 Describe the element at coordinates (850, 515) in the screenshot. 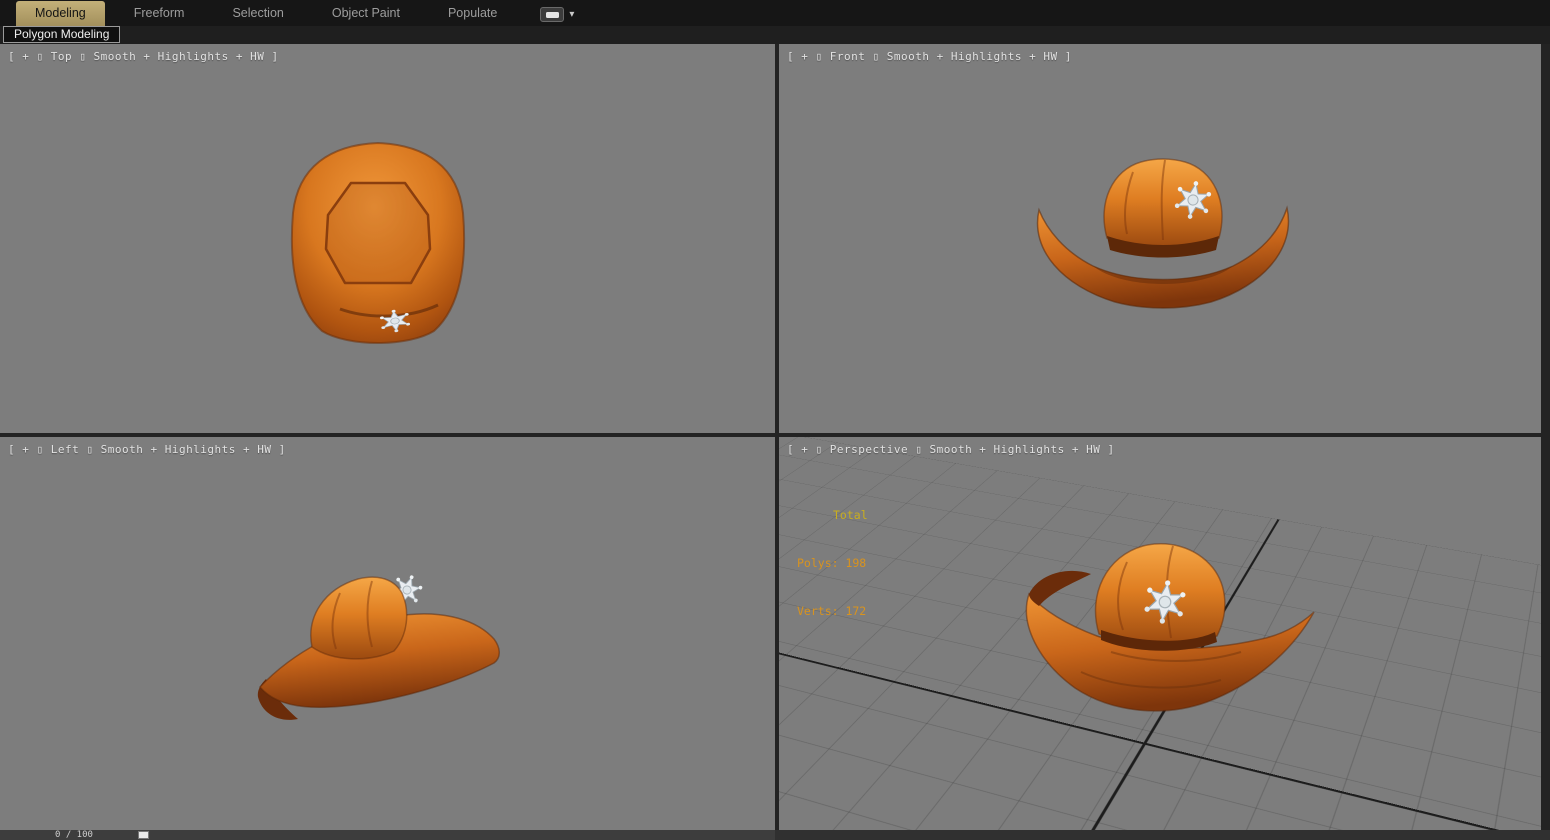

I see `stats-total-label: Total` at that location.